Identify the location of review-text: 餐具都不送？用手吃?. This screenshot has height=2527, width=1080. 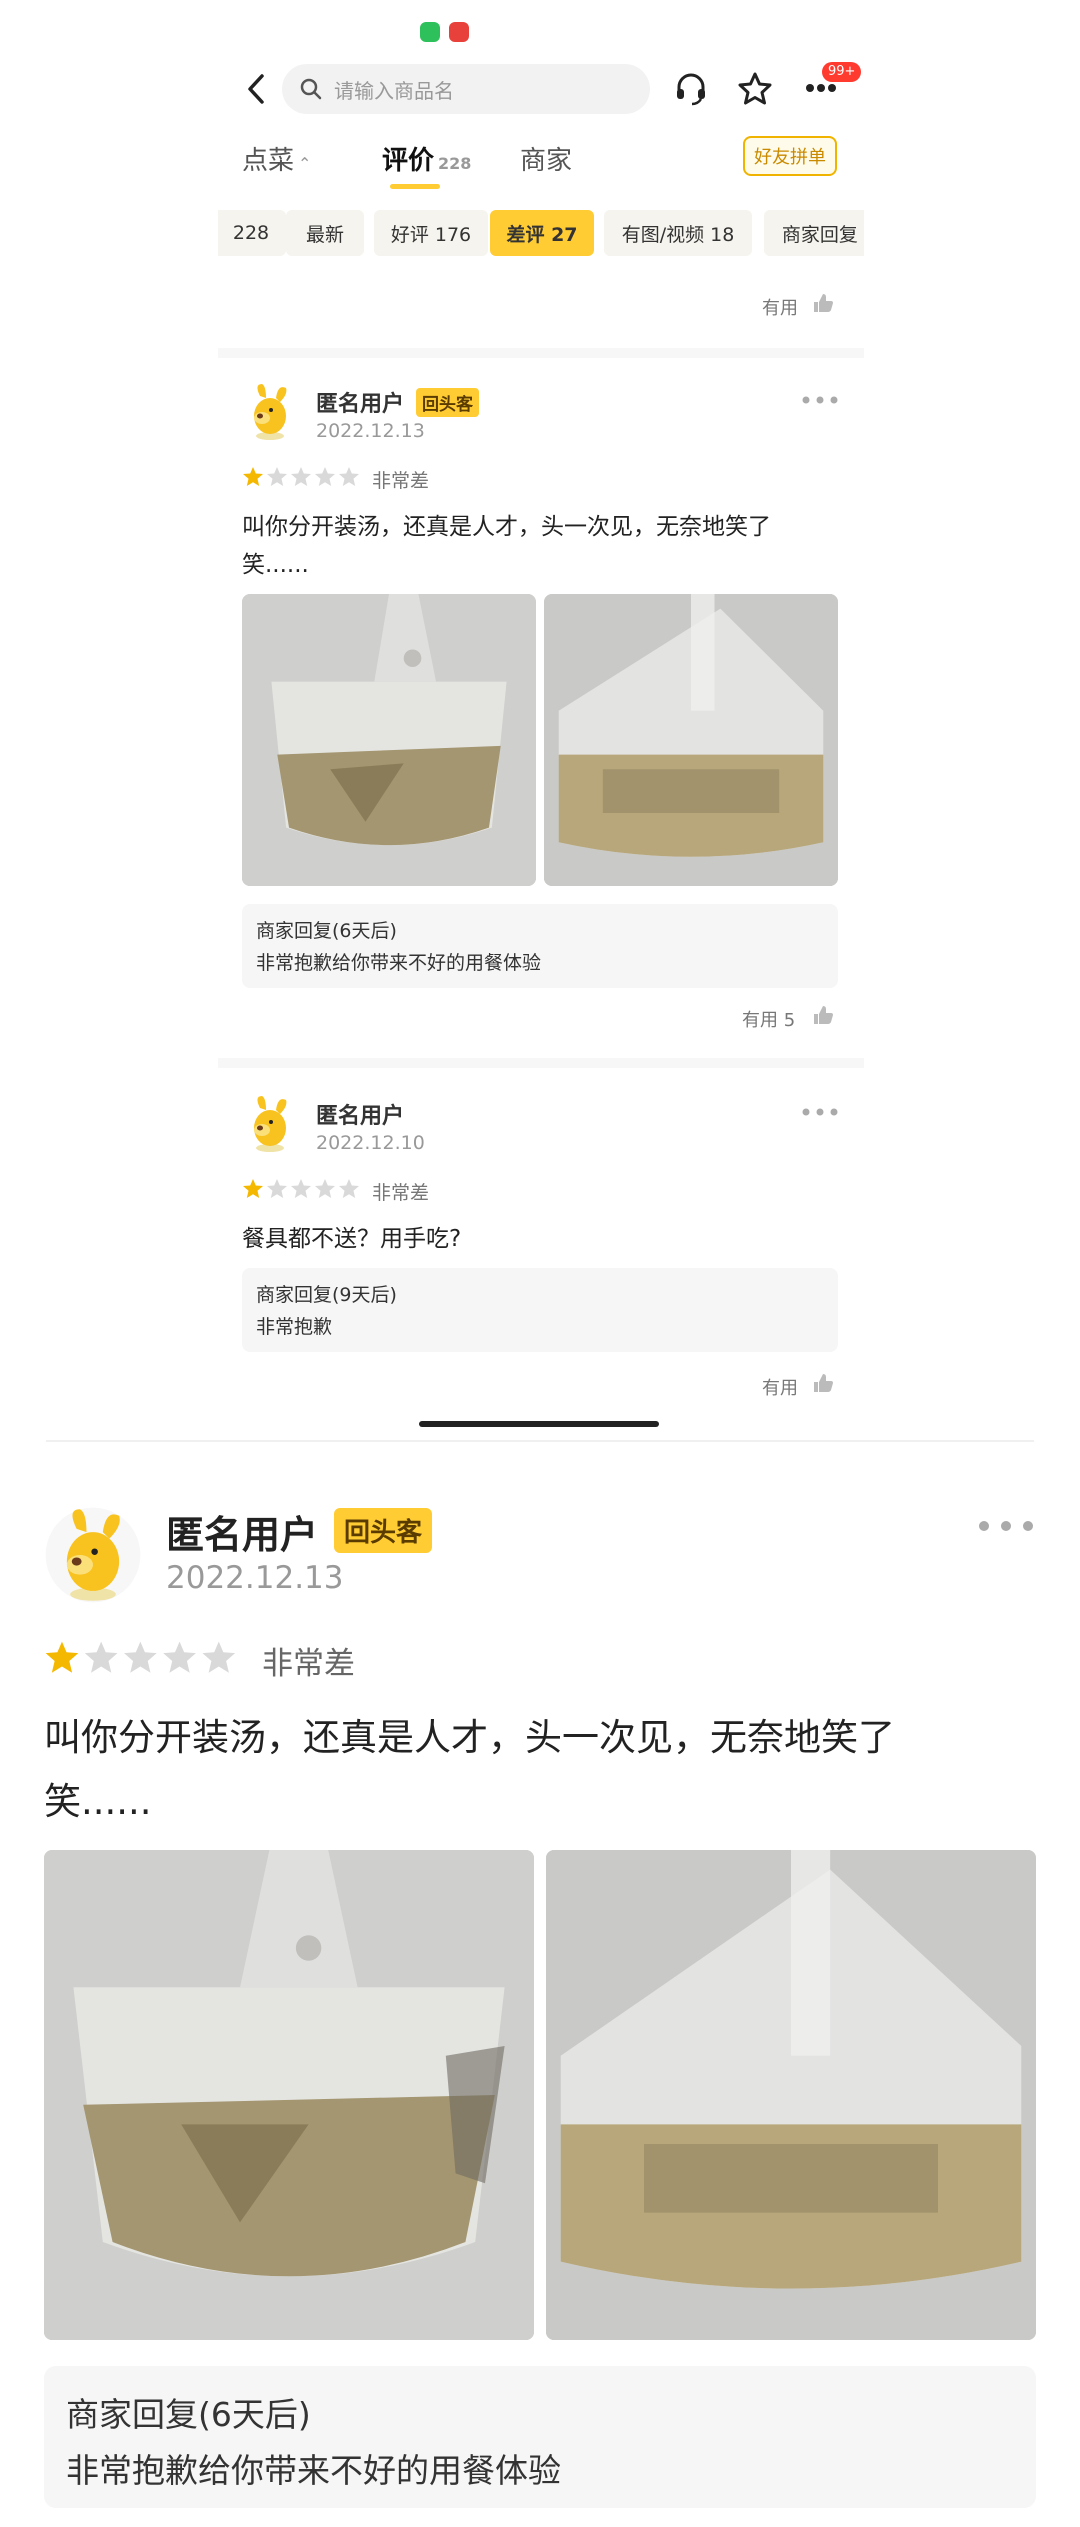
(352, 1239).